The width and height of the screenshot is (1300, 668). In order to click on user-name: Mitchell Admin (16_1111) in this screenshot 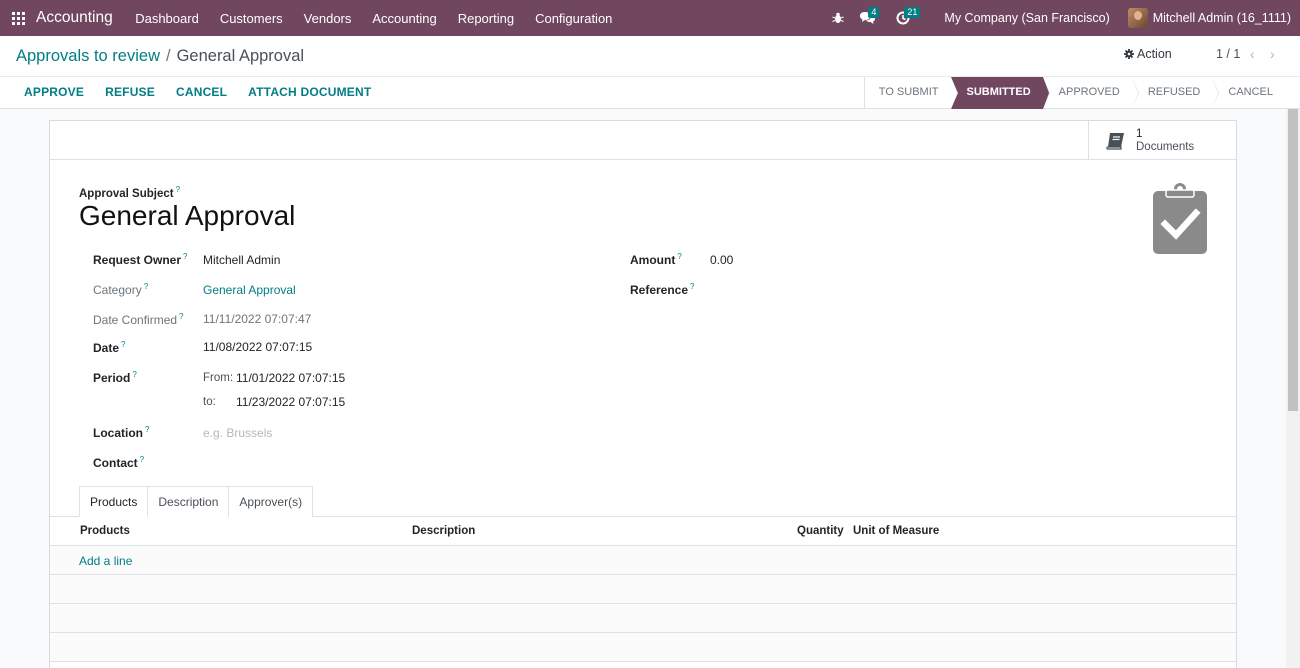, I will do `click(1221, 18)`.